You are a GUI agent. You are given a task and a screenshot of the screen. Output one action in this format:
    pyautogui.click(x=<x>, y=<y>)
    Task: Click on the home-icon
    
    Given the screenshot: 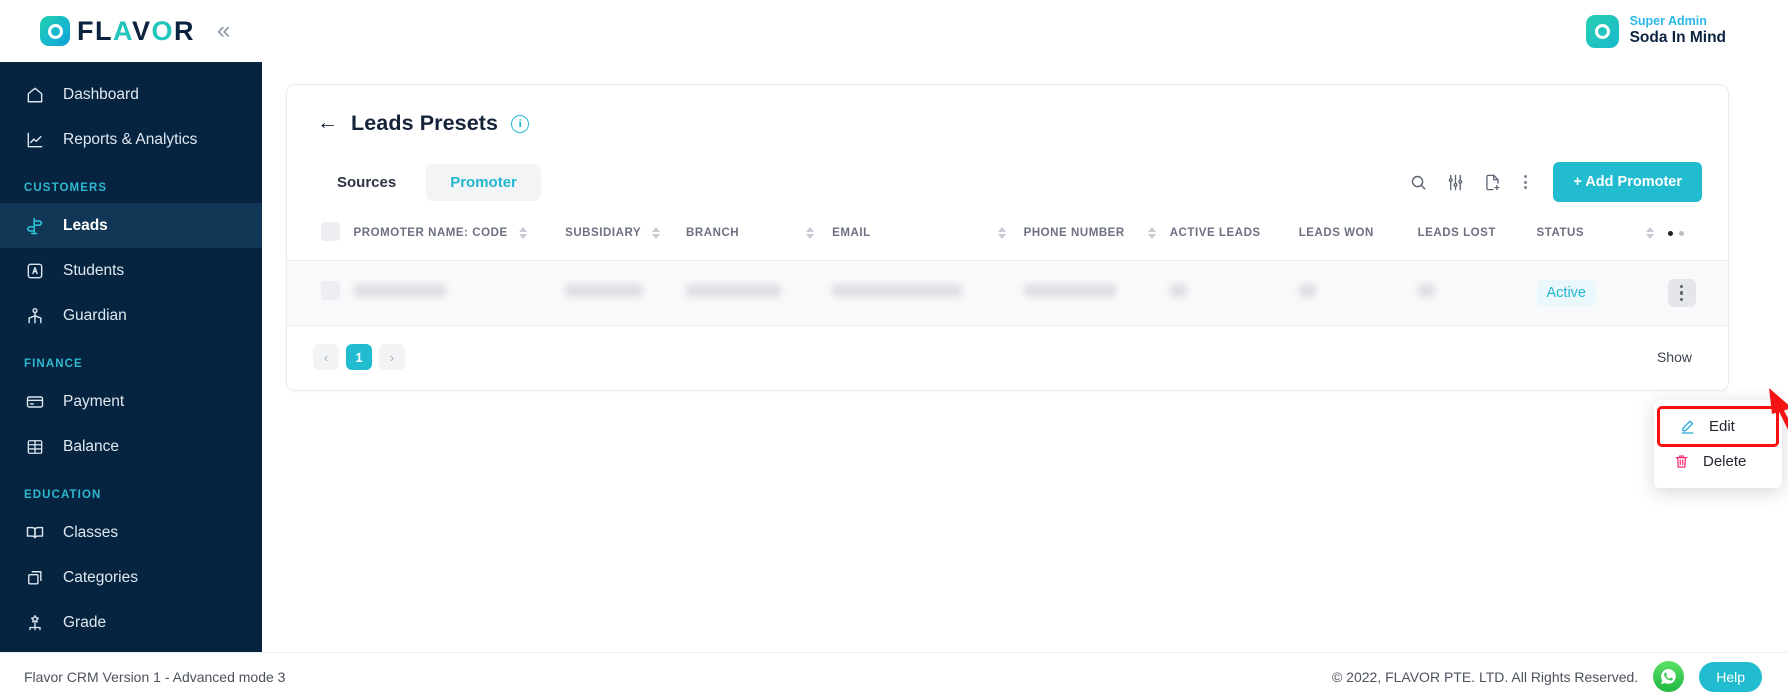 What is the action you would take?
    pyautogui.click(x=35, y=95)
    